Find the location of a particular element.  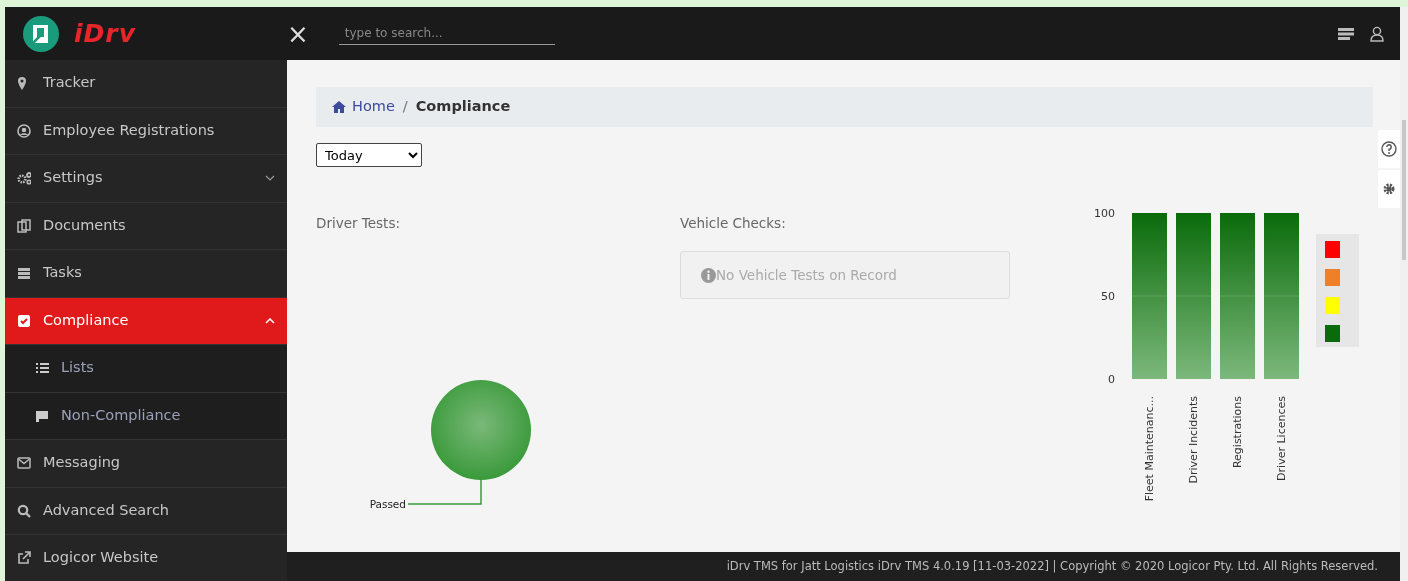

chevron-up-icon is located at coordinates (270, 320).